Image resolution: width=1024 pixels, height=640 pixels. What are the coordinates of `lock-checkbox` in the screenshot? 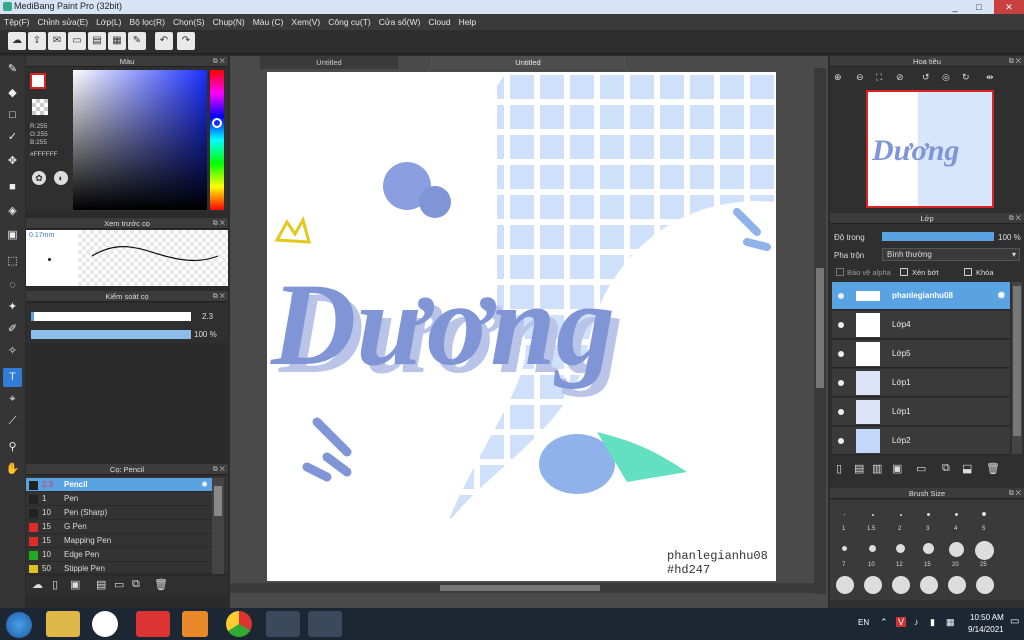 It's located at (968, 272).